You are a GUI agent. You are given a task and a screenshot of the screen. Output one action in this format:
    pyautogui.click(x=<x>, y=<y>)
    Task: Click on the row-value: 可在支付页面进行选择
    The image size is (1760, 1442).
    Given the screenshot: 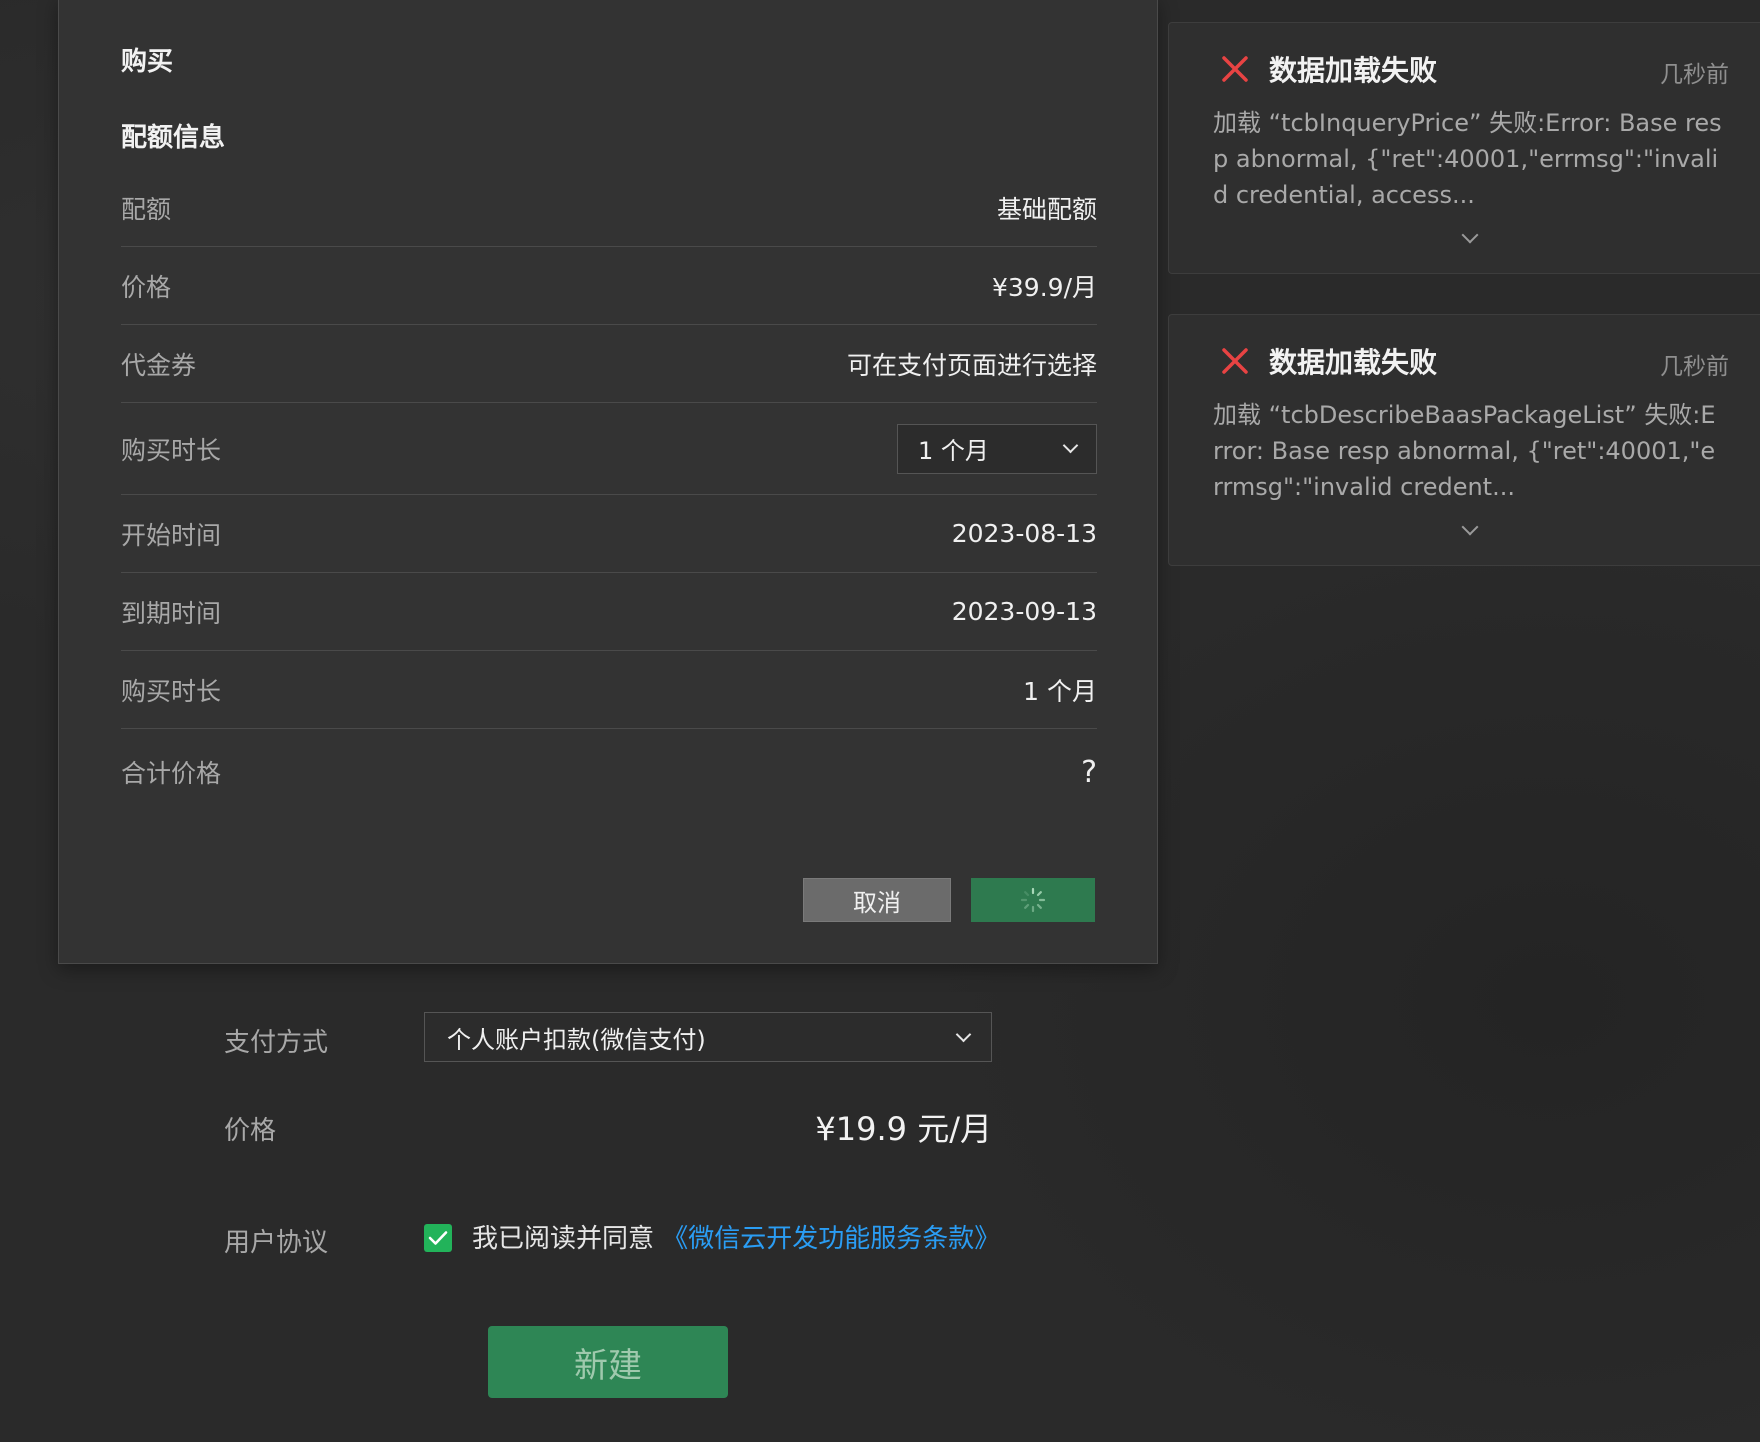 What is the action you would take?
    pyautogui.click(x=971, y=365)
    